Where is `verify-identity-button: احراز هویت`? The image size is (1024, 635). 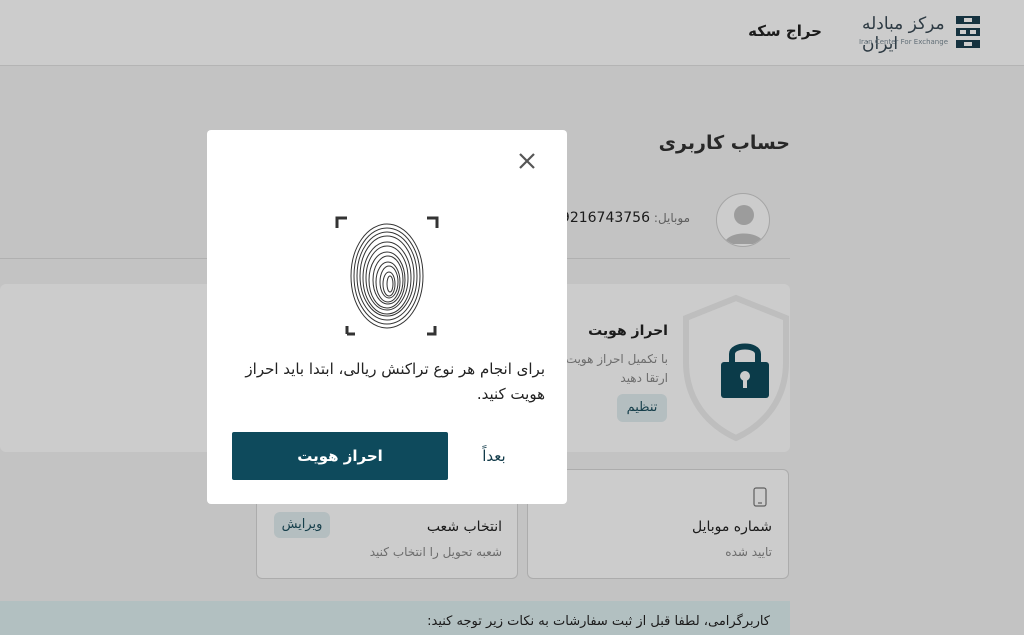
verify-identity-button: احراز هویت is located at coordinates (340, 456).